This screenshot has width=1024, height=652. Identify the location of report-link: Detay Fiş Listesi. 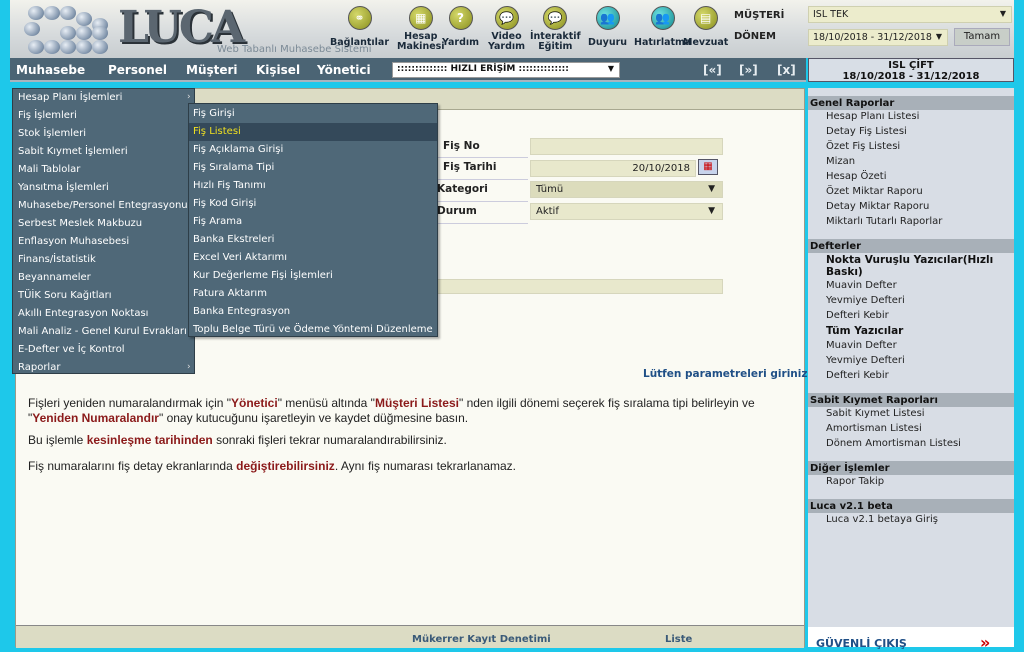
(866, 131).